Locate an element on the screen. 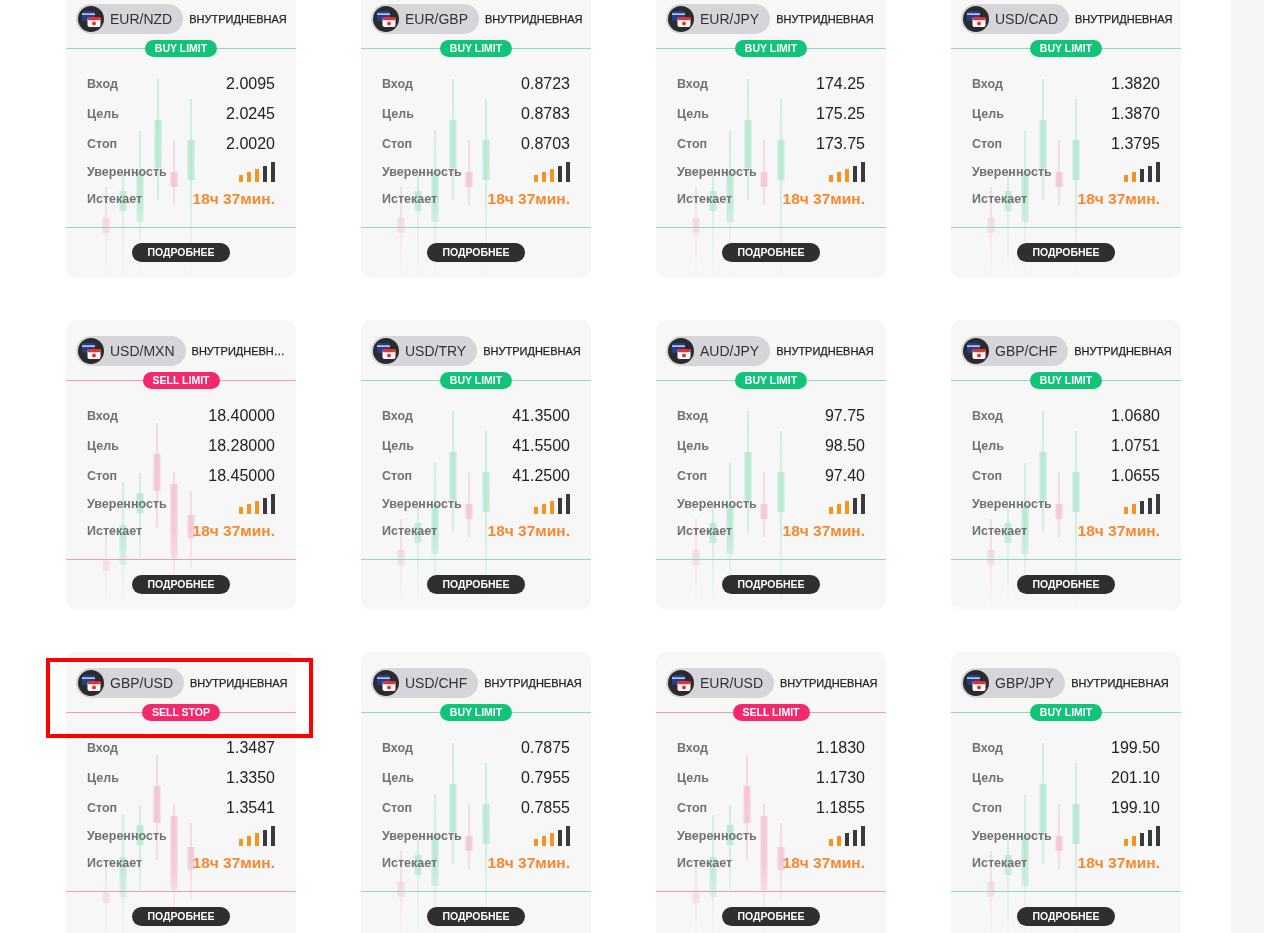  price-value: 1.3541 is located at coordinates (250, 808).